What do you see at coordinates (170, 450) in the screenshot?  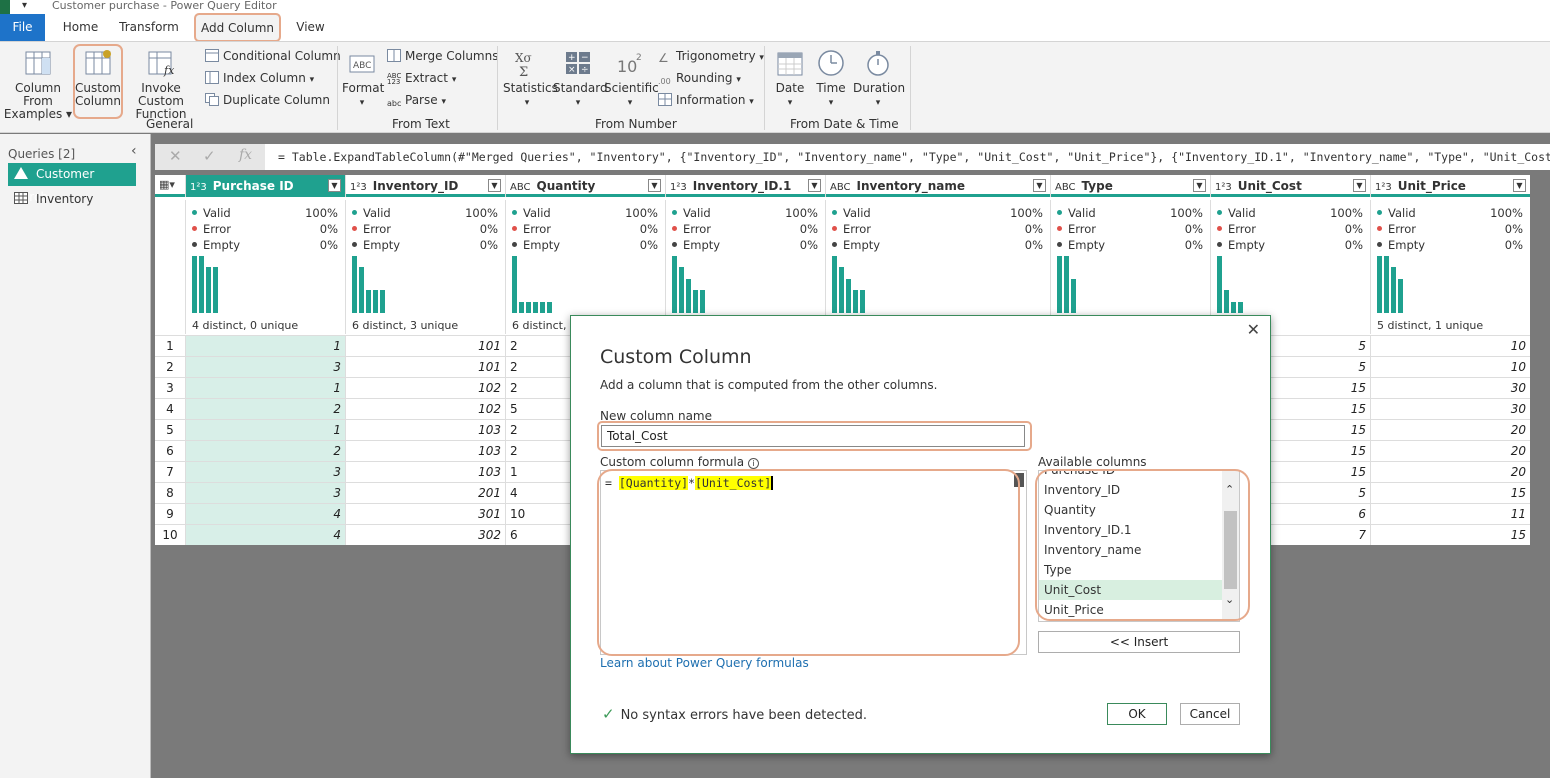 I see `row-number: 6` at bounding box center [170, 450].